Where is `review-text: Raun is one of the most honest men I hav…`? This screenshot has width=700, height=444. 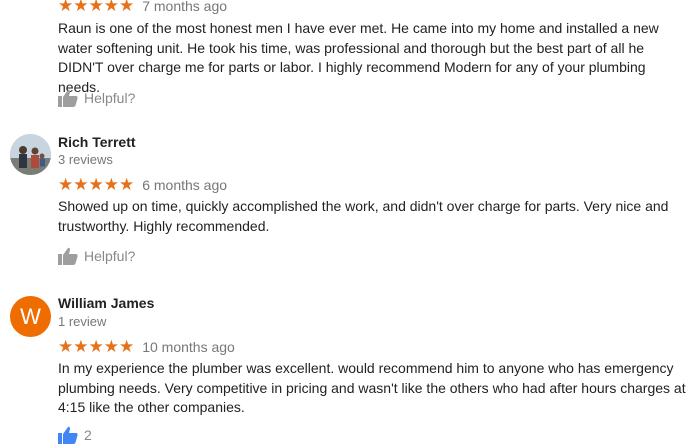
review-text: Raun is one of the most honest men I hav… is located at coordinates (358, 57).